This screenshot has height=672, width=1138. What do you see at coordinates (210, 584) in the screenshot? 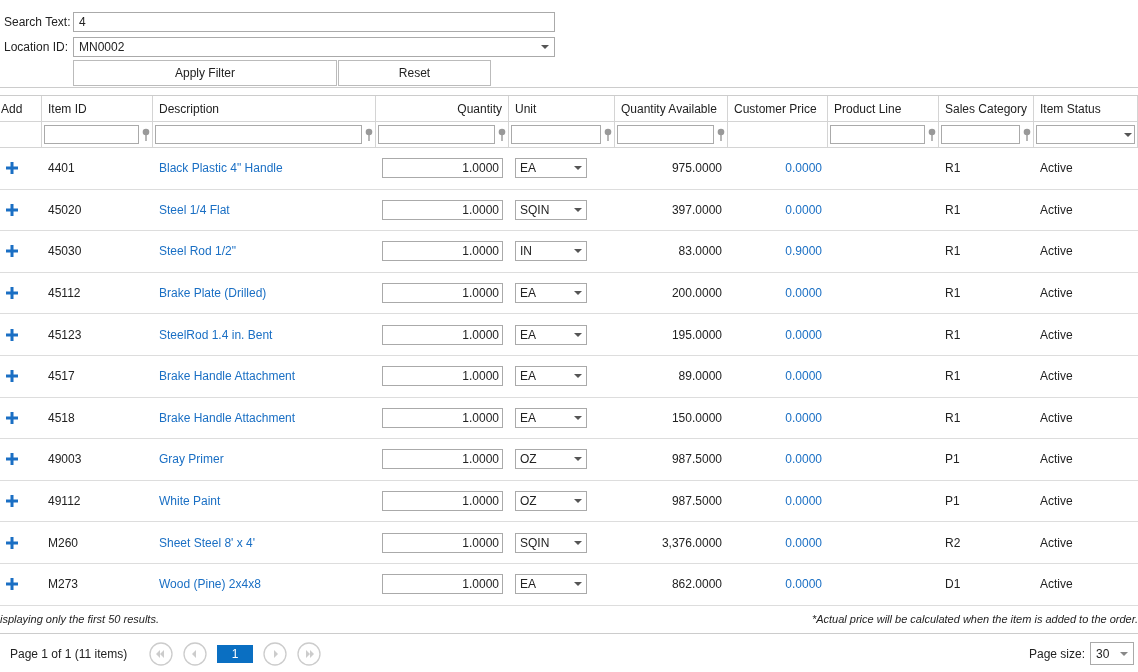
I see `description-link: Wood (Pine) 2x4x8` at bounding box center [210, 584].